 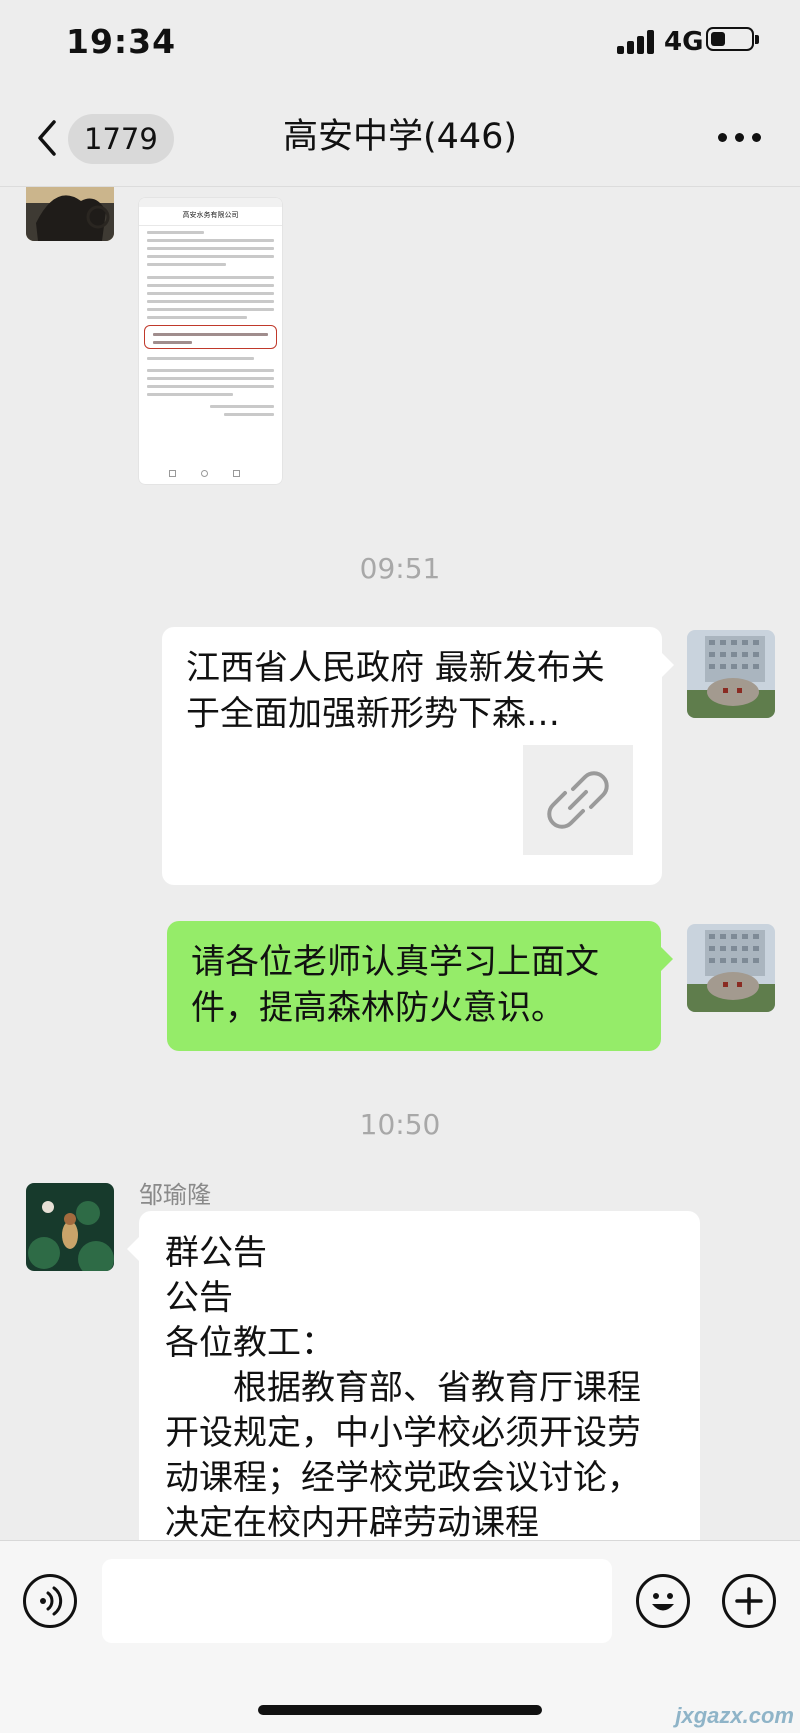 What do you see at coordinates (357, 1601) in the screenshot?
I see `message-input` at bounding box center [357, 1601].